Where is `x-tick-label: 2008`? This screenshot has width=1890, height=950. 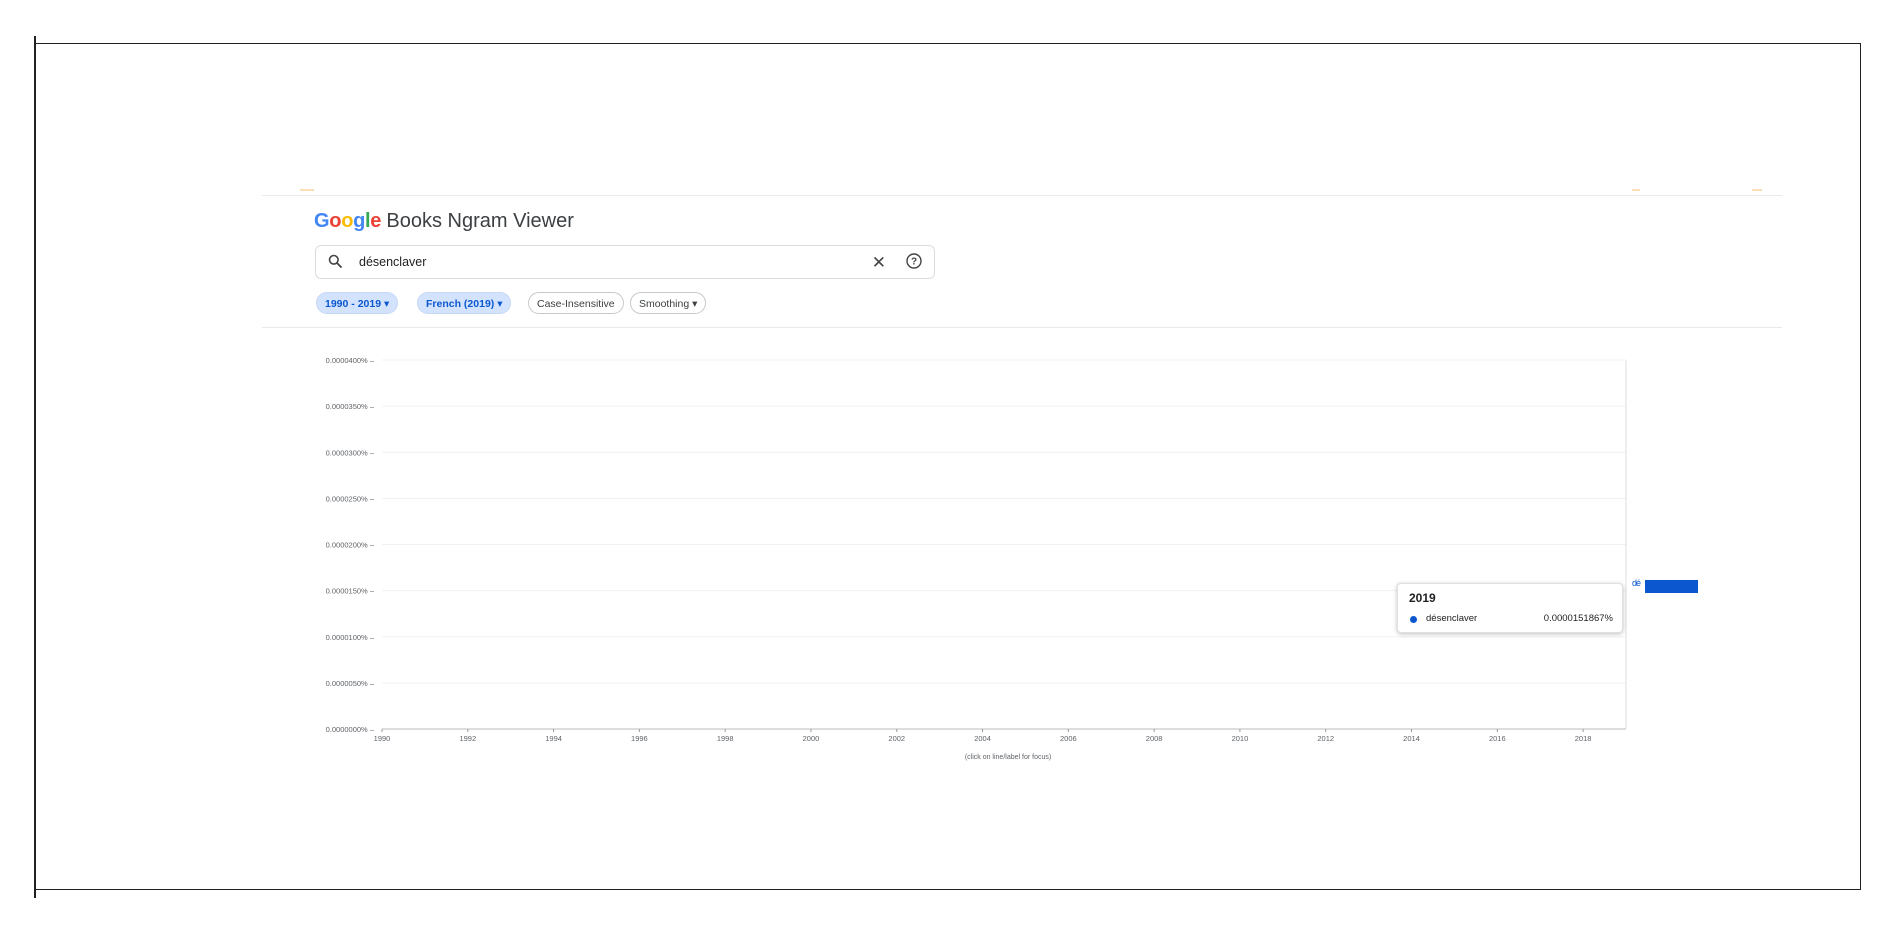 x-tick-label: 2008 is located at coordinates (1154, 738).